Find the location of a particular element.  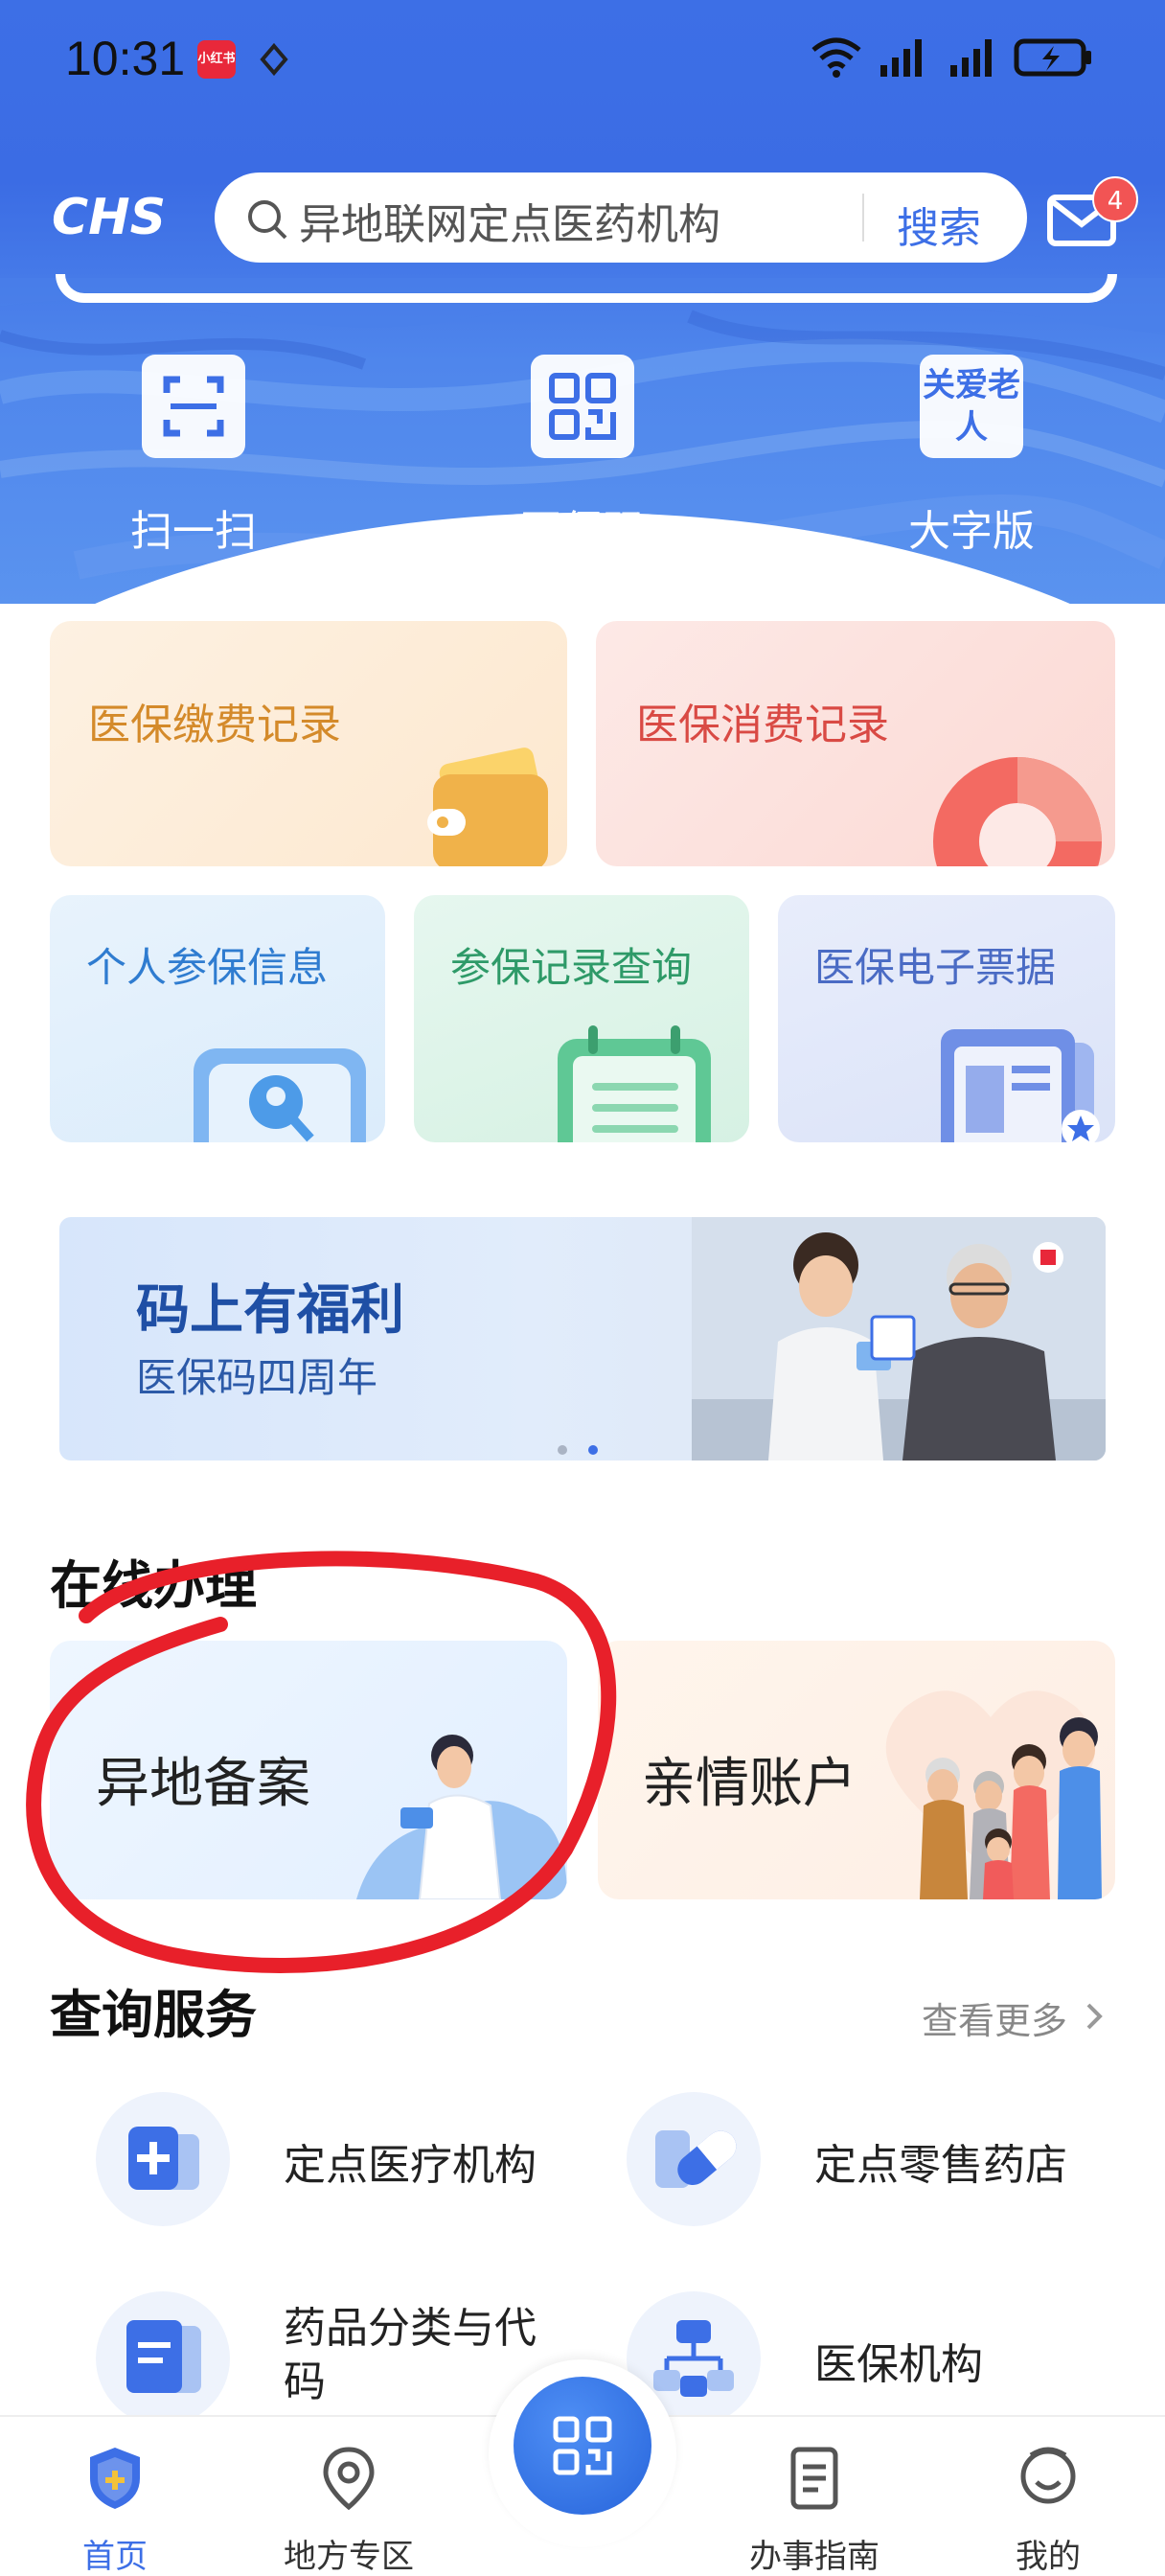

banner-people-image is located at coordinates (899, 1338).